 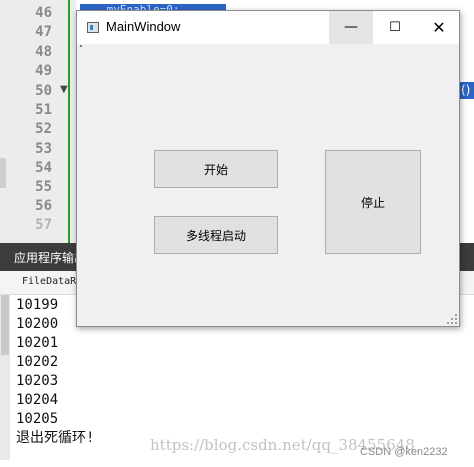 I want to click on line-number: 51, so click(x=43, y=110).